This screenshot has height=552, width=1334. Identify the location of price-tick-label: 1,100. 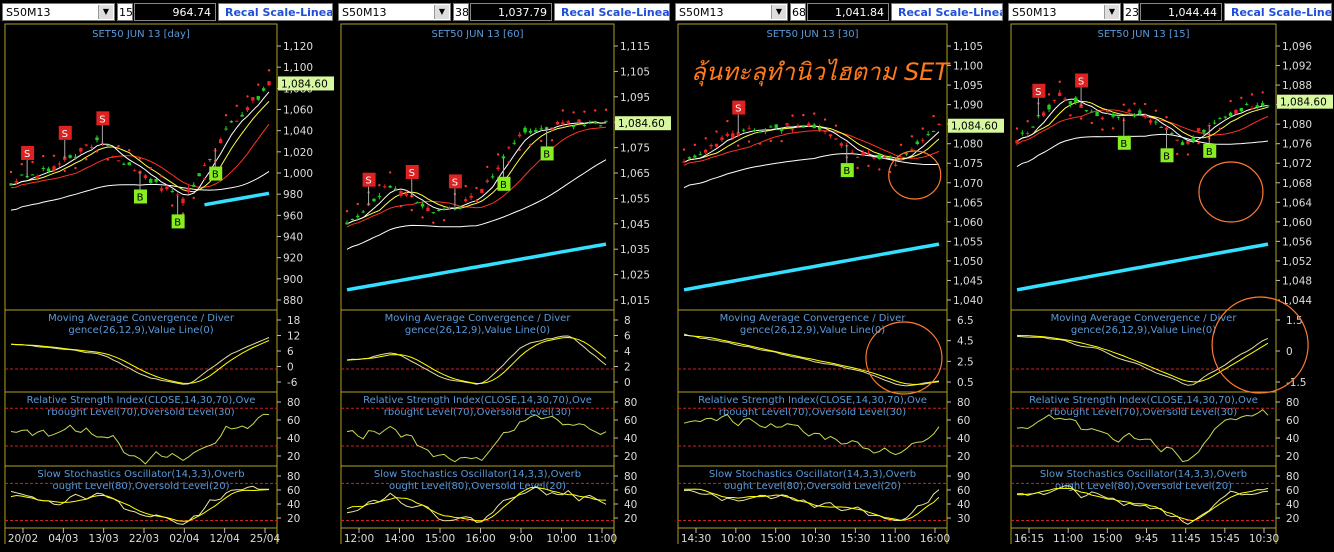
(298, 68).